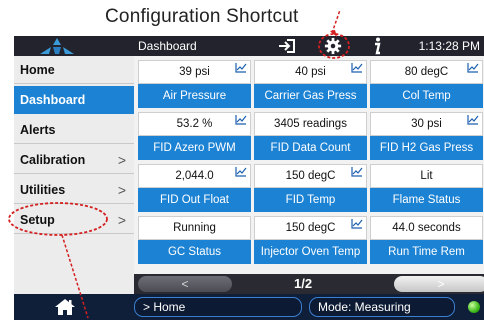 Image resolution: width=484 pixels, height=320 pixels. Describe the element at coordinates (75, 276) in the screenshot. I see `setup-pointer-line` at that location.